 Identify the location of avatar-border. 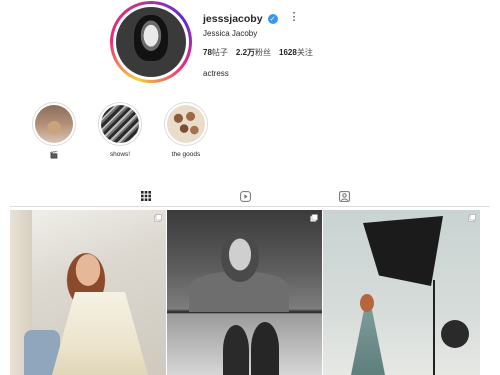
(151, 42).